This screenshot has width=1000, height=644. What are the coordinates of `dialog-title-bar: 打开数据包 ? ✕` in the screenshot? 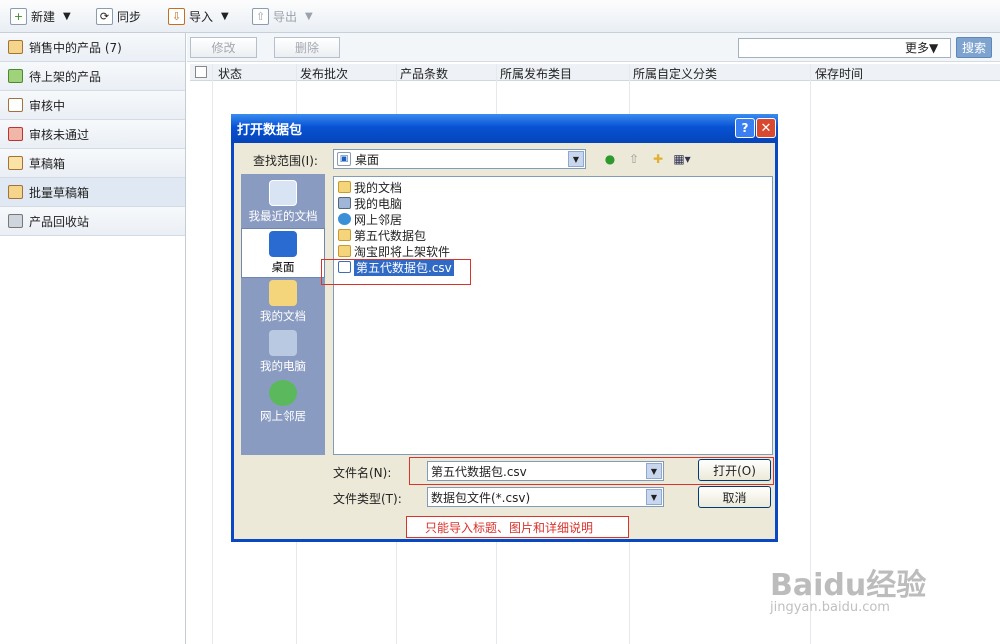 It's located at (504, 128).